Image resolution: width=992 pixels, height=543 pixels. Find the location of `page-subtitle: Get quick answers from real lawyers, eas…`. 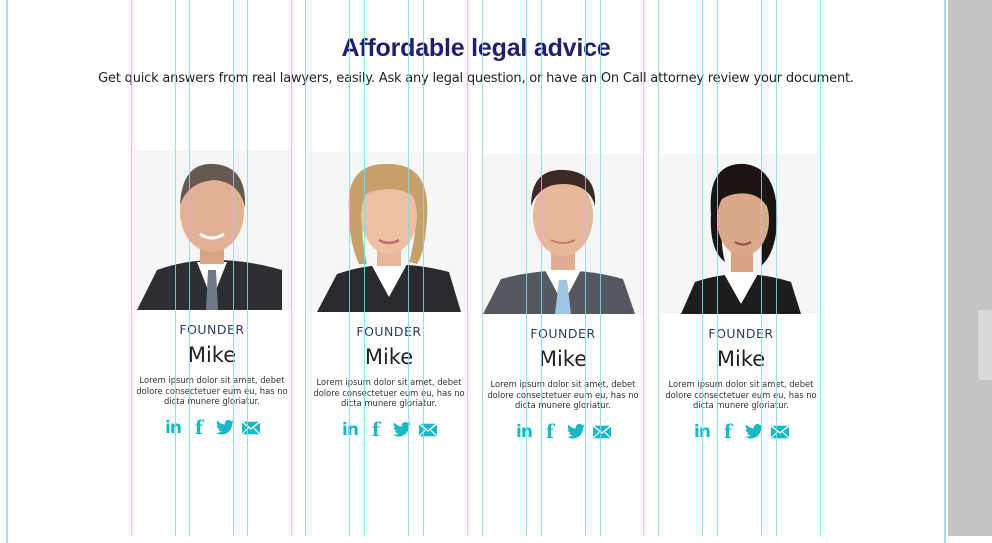

page-subtitle: Get quick answers from real lawyers, eas… is located at coordinates (476, 78).